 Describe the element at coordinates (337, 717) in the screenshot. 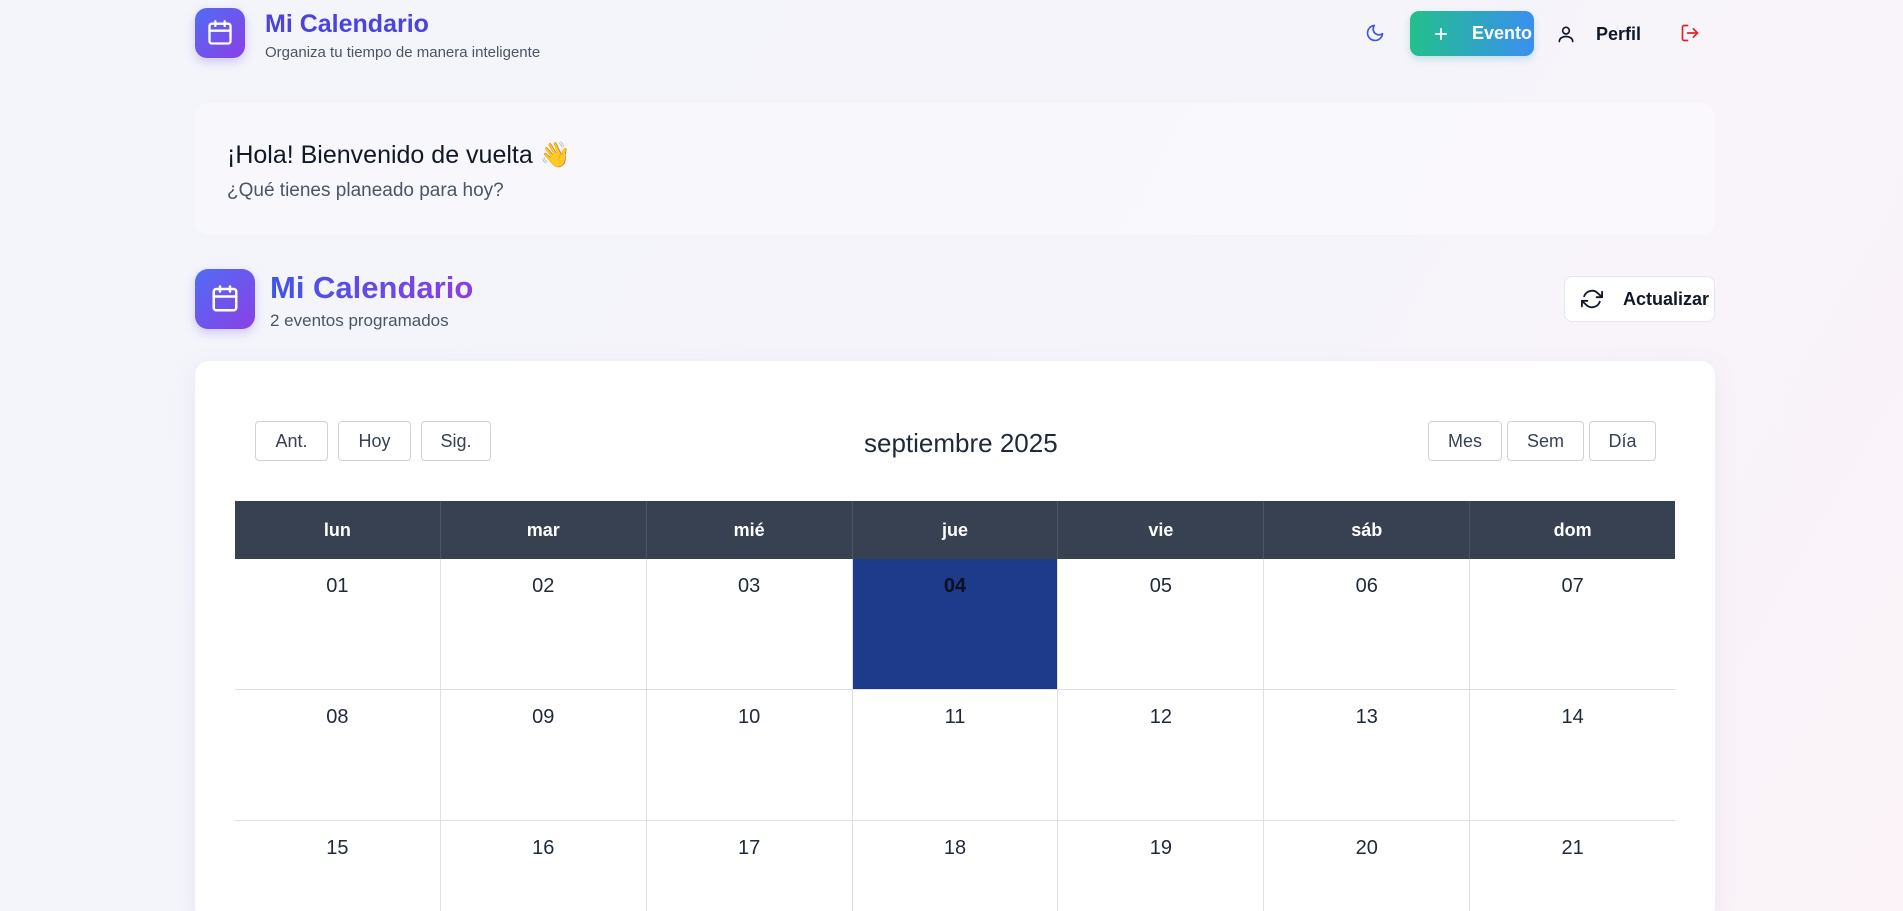

I see `day-number: 08` at that location.